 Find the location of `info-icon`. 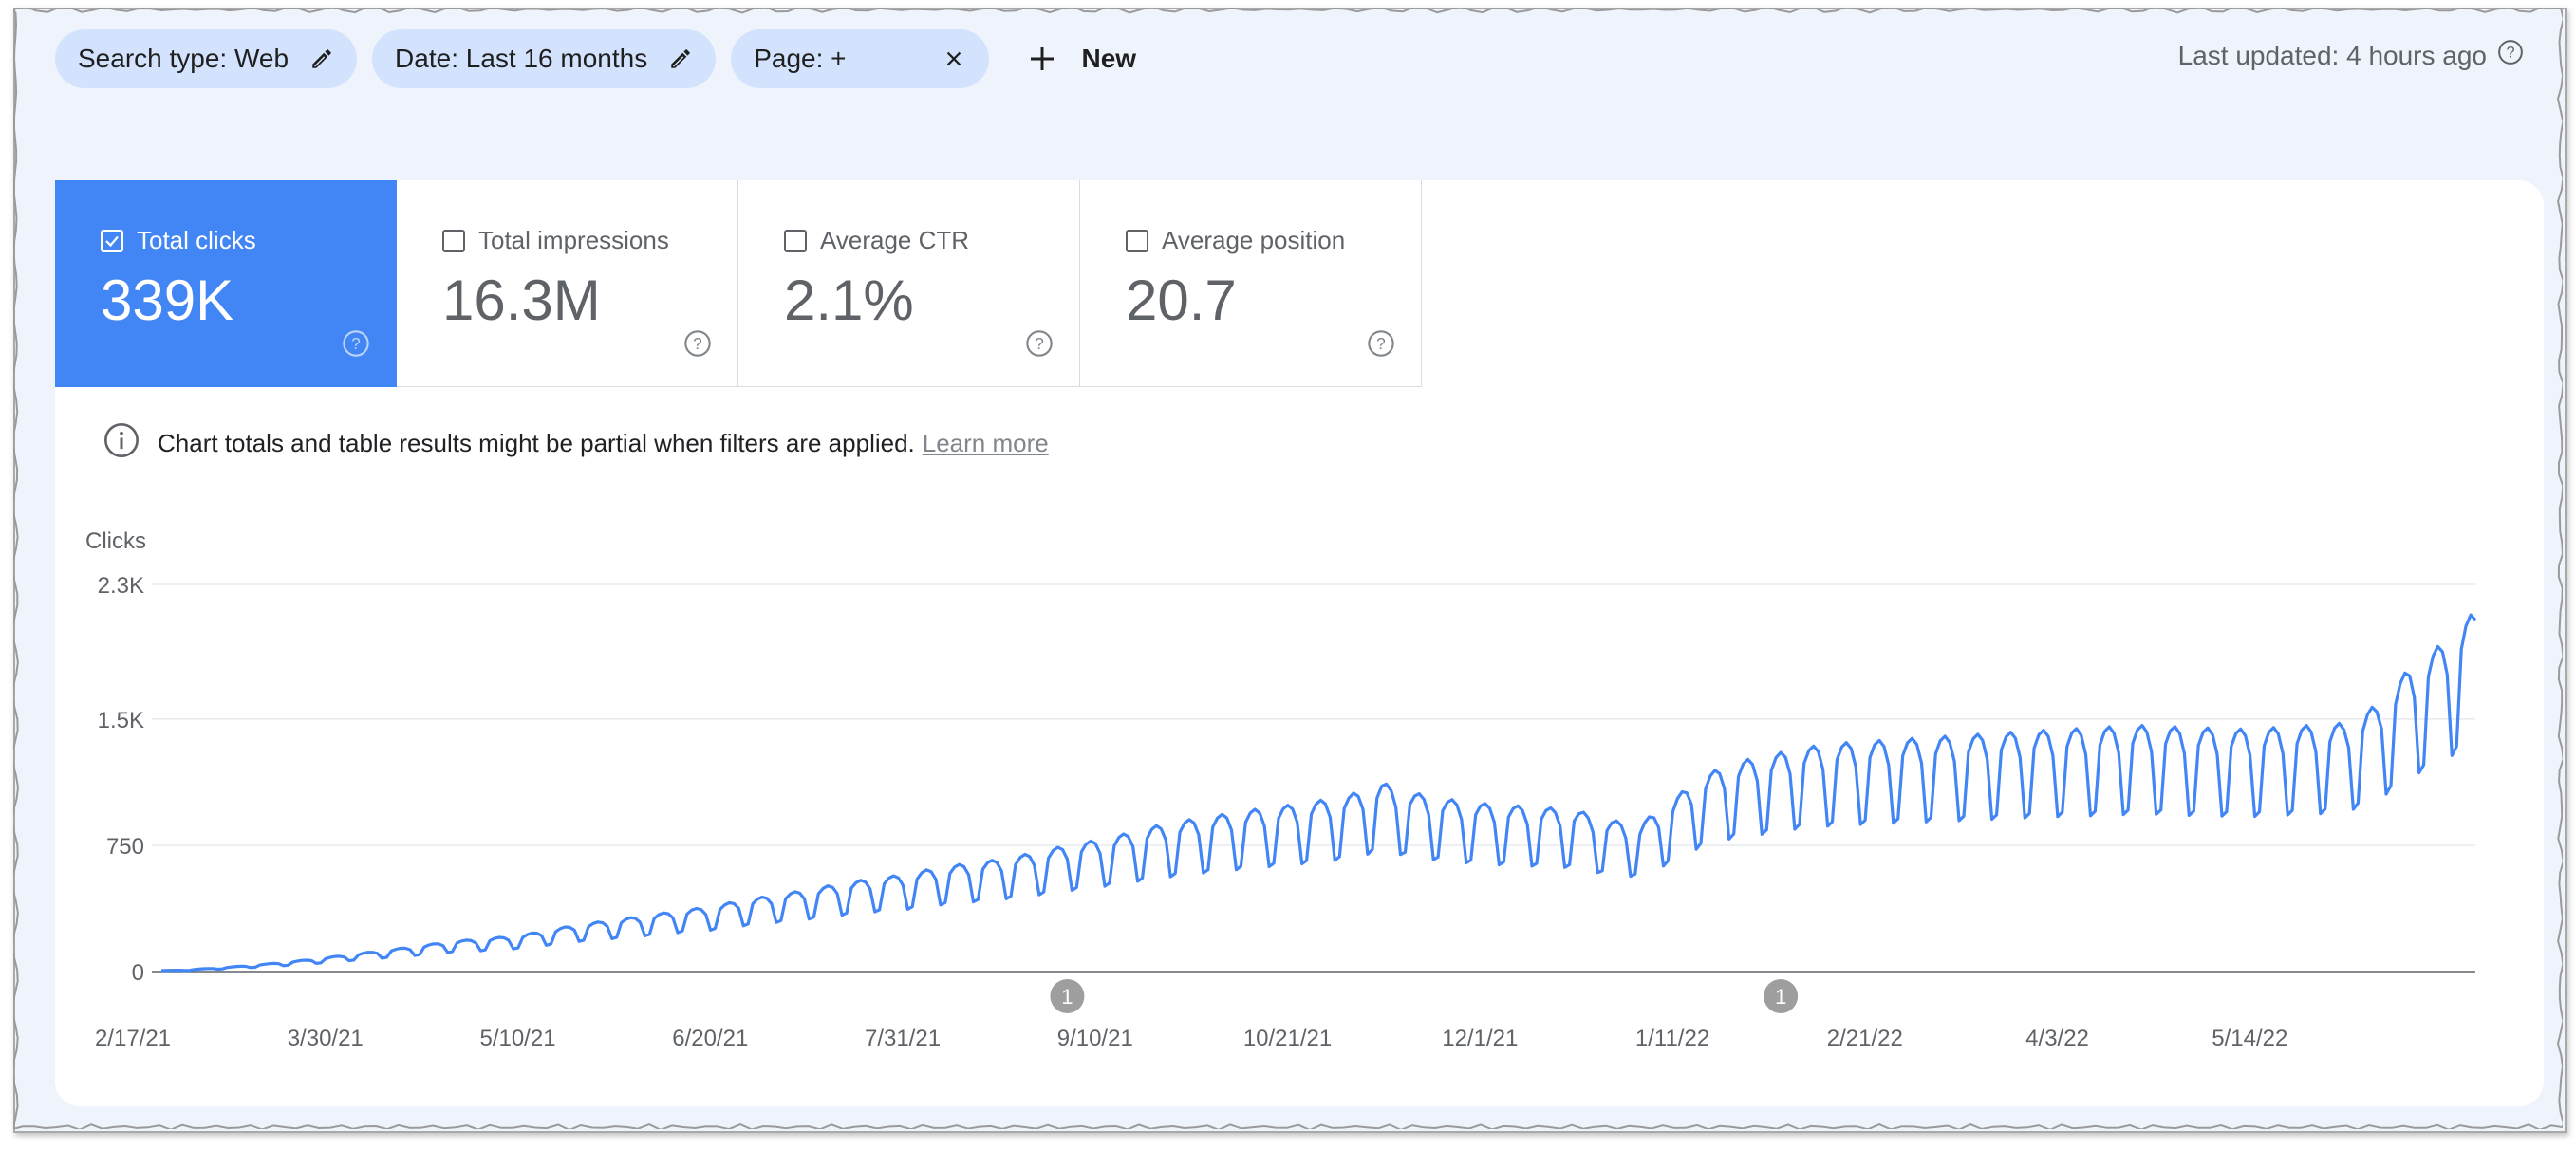

info-icon is located at coordinates (122, 443).